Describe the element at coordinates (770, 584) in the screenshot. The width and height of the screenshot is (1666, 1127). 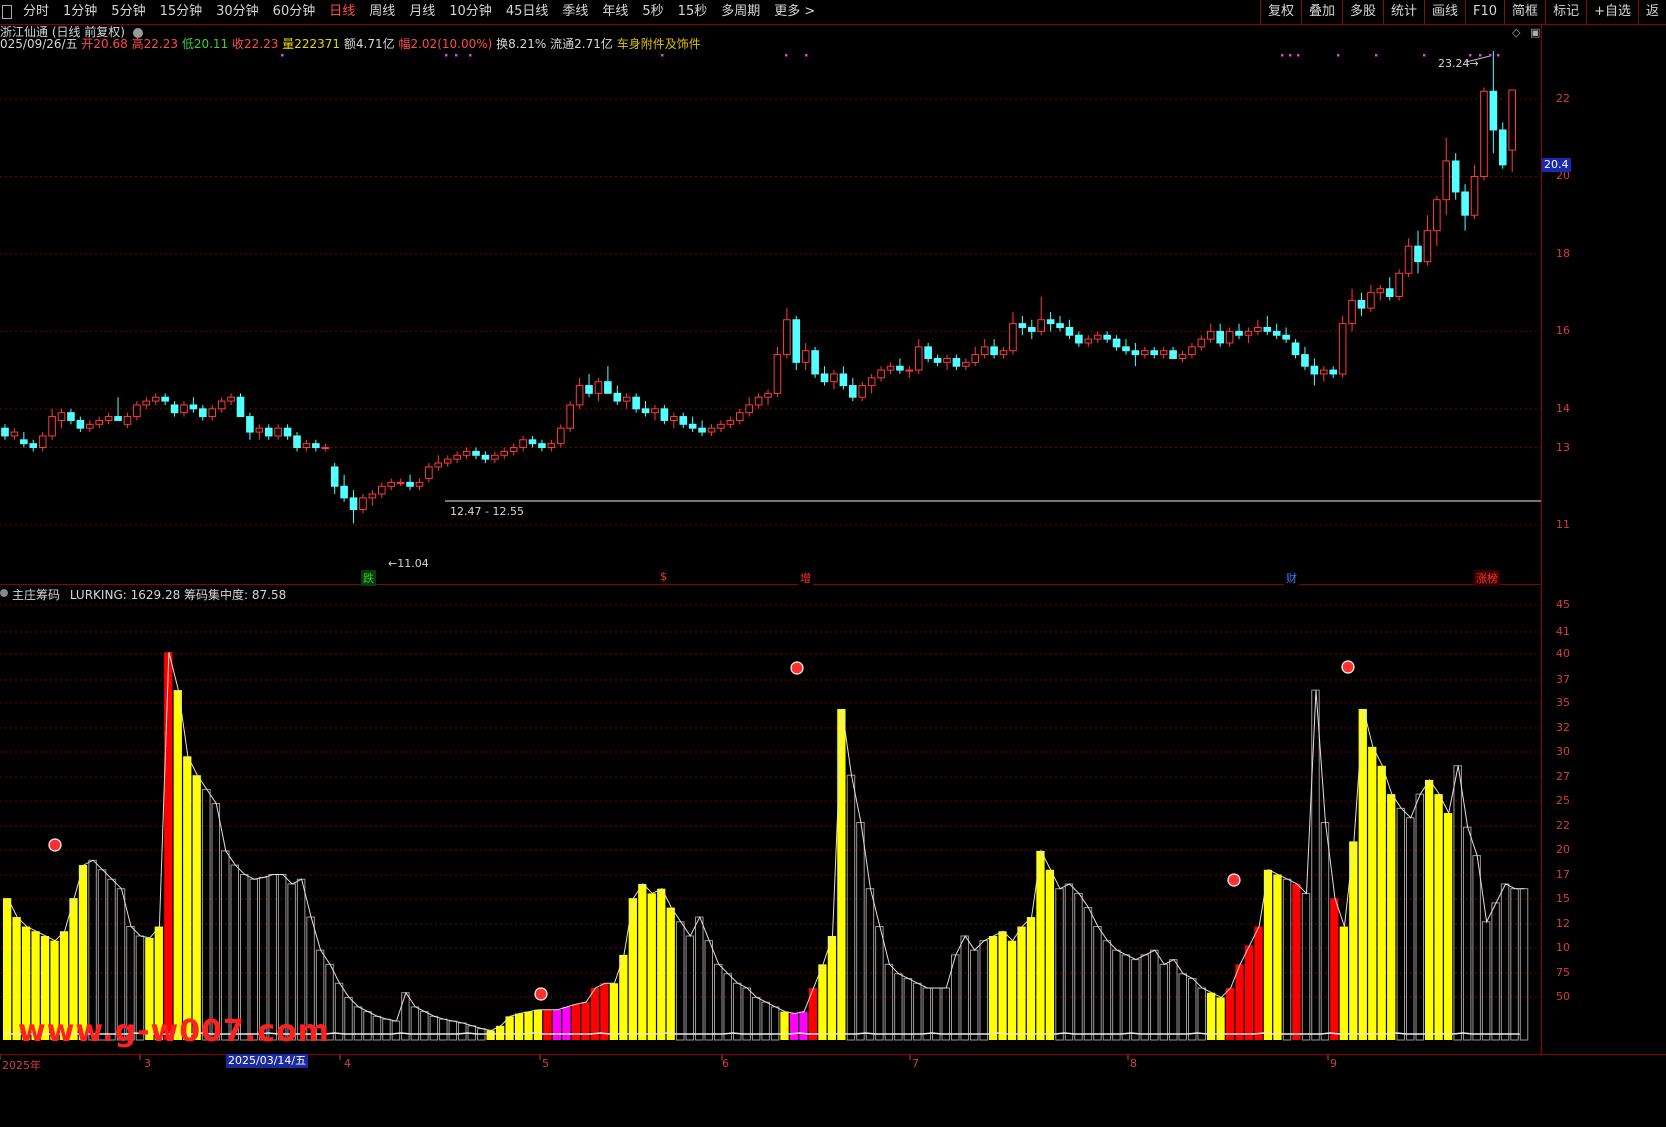
I see `panel-divider` at that location.